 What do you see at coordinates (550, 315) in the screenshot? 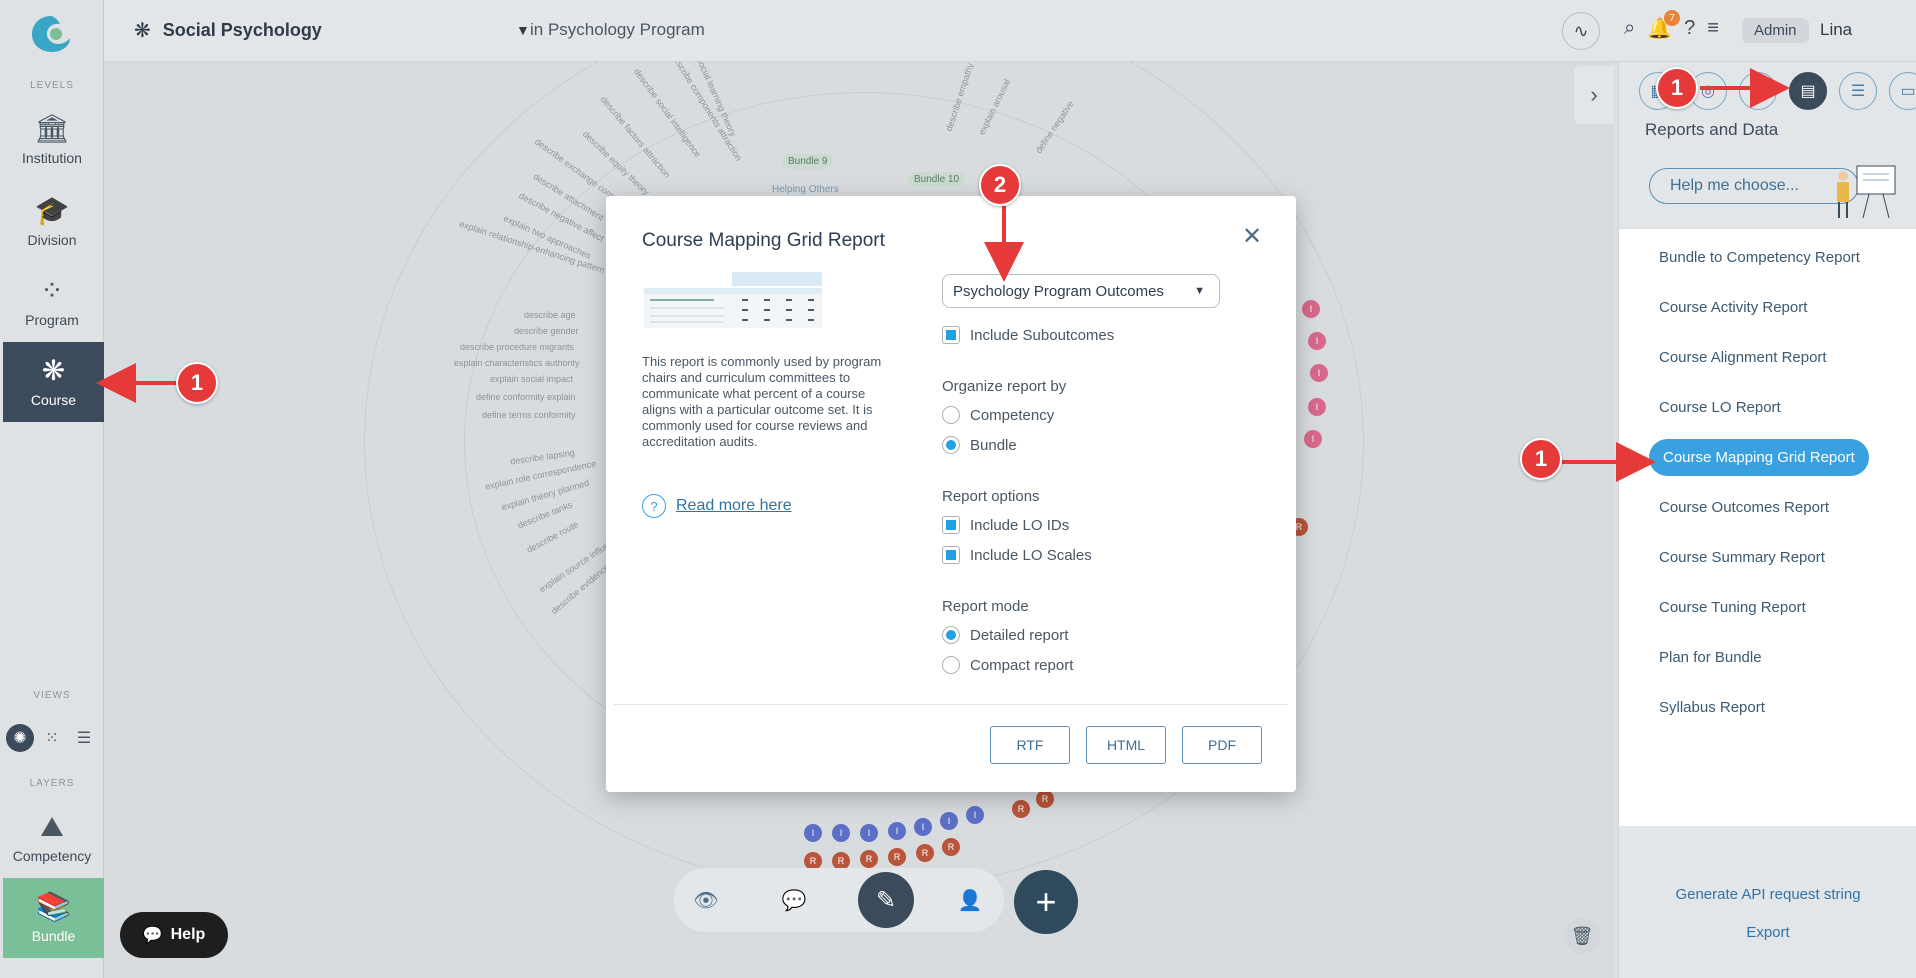
I see `radial-label: describe age` at bounding box center [550, 315].